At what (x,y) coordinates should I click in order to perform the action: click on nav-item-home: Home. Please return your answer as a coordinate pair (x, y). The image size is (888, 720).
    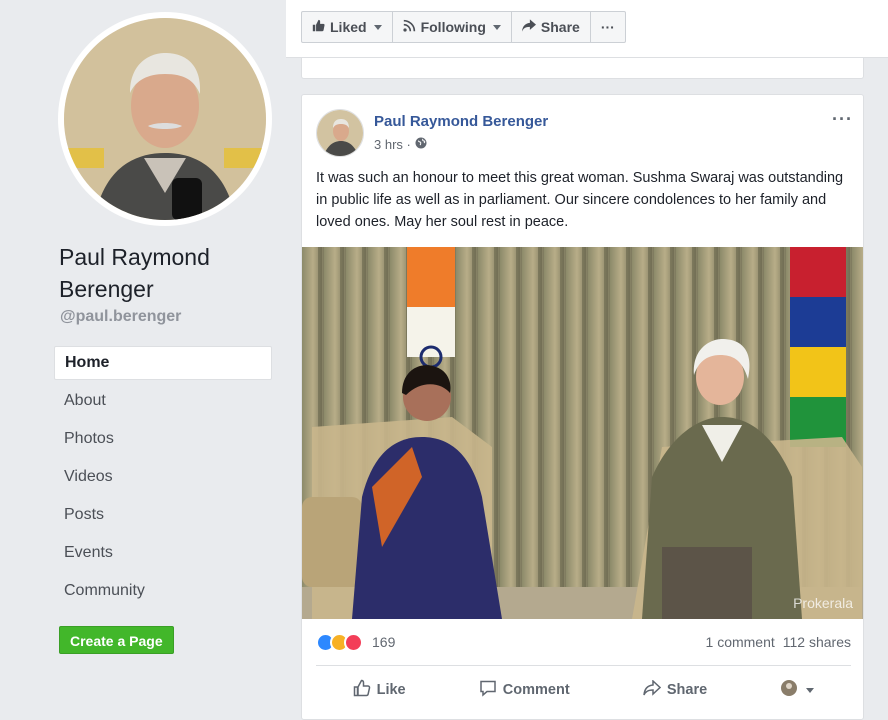
    Looking at the image, I should click on (163, 363).